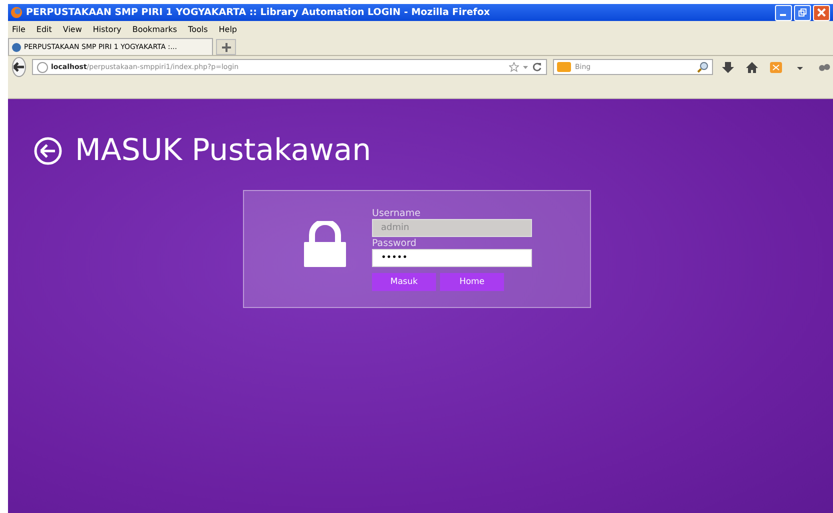  Describe the element at coordinates (44, 29) in the screenshot. I see `menu-item: Edit` at that location.